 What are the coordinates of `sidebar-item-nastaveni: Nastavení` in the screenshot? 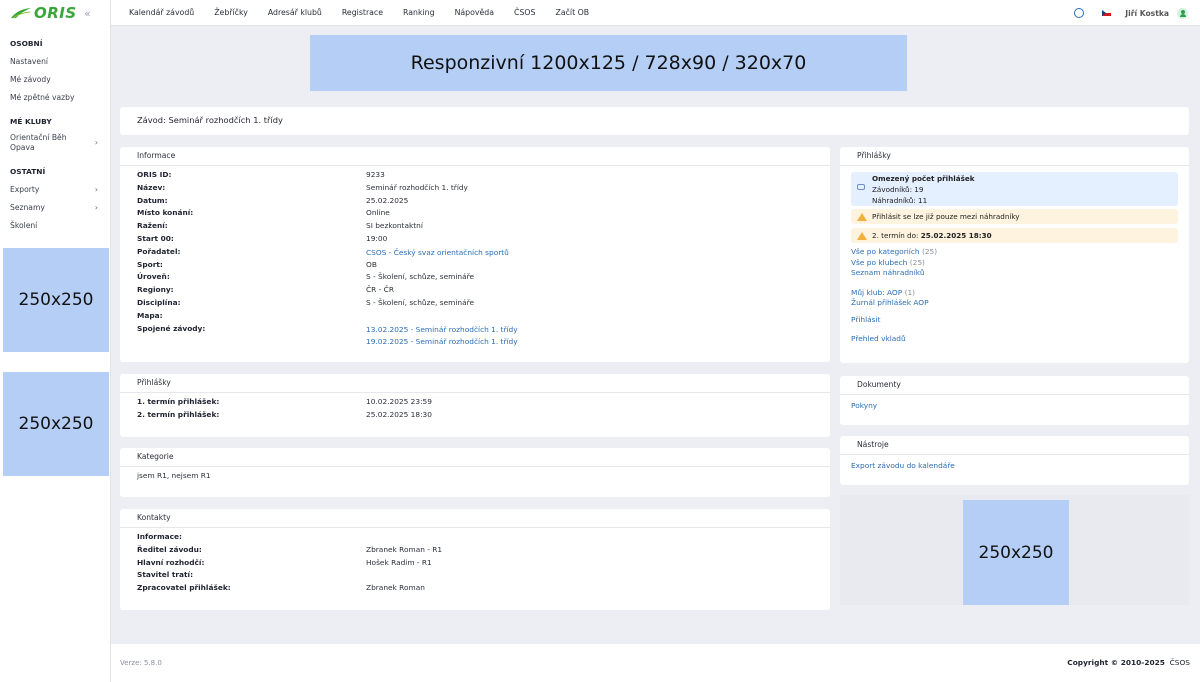 It's located at (55, 61).